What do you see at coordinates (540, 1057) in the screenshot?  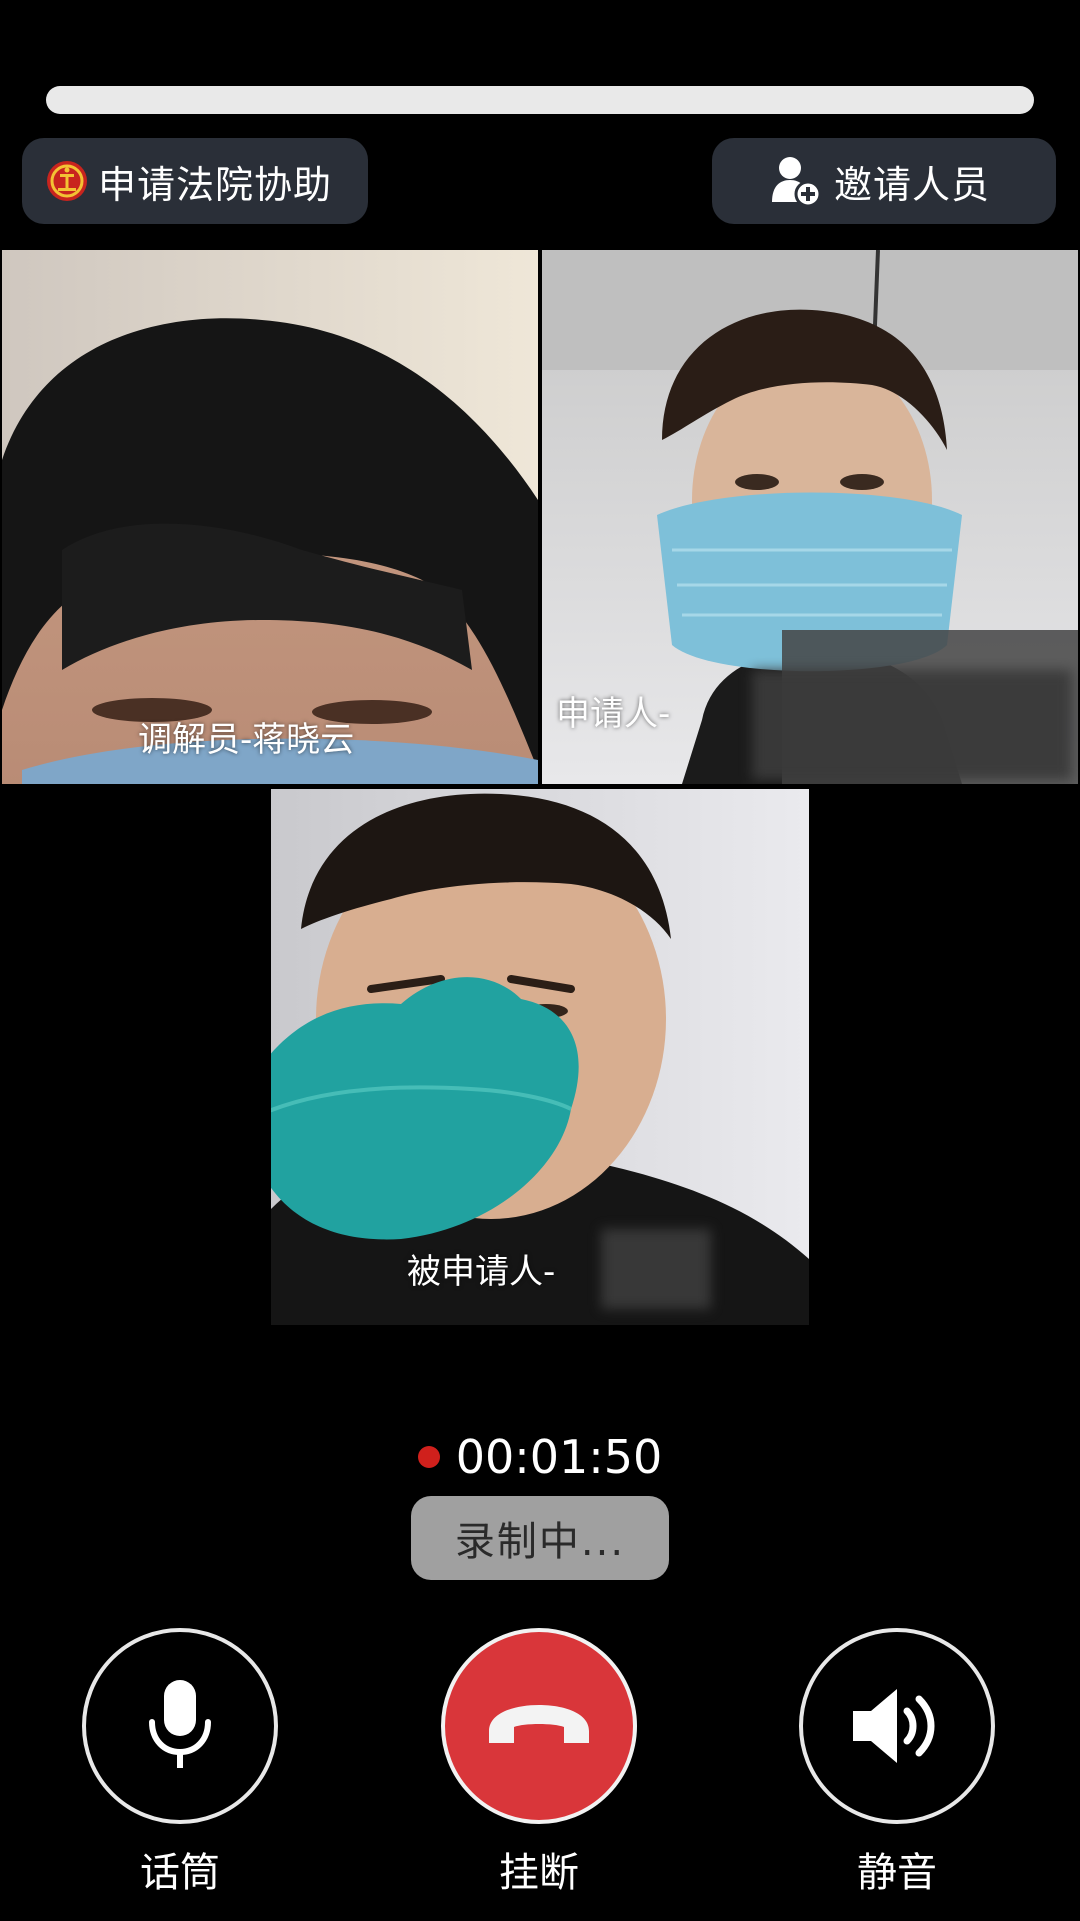 I see `video-tile-respondent: 被申请人-` at bounding box center [540, 1057].